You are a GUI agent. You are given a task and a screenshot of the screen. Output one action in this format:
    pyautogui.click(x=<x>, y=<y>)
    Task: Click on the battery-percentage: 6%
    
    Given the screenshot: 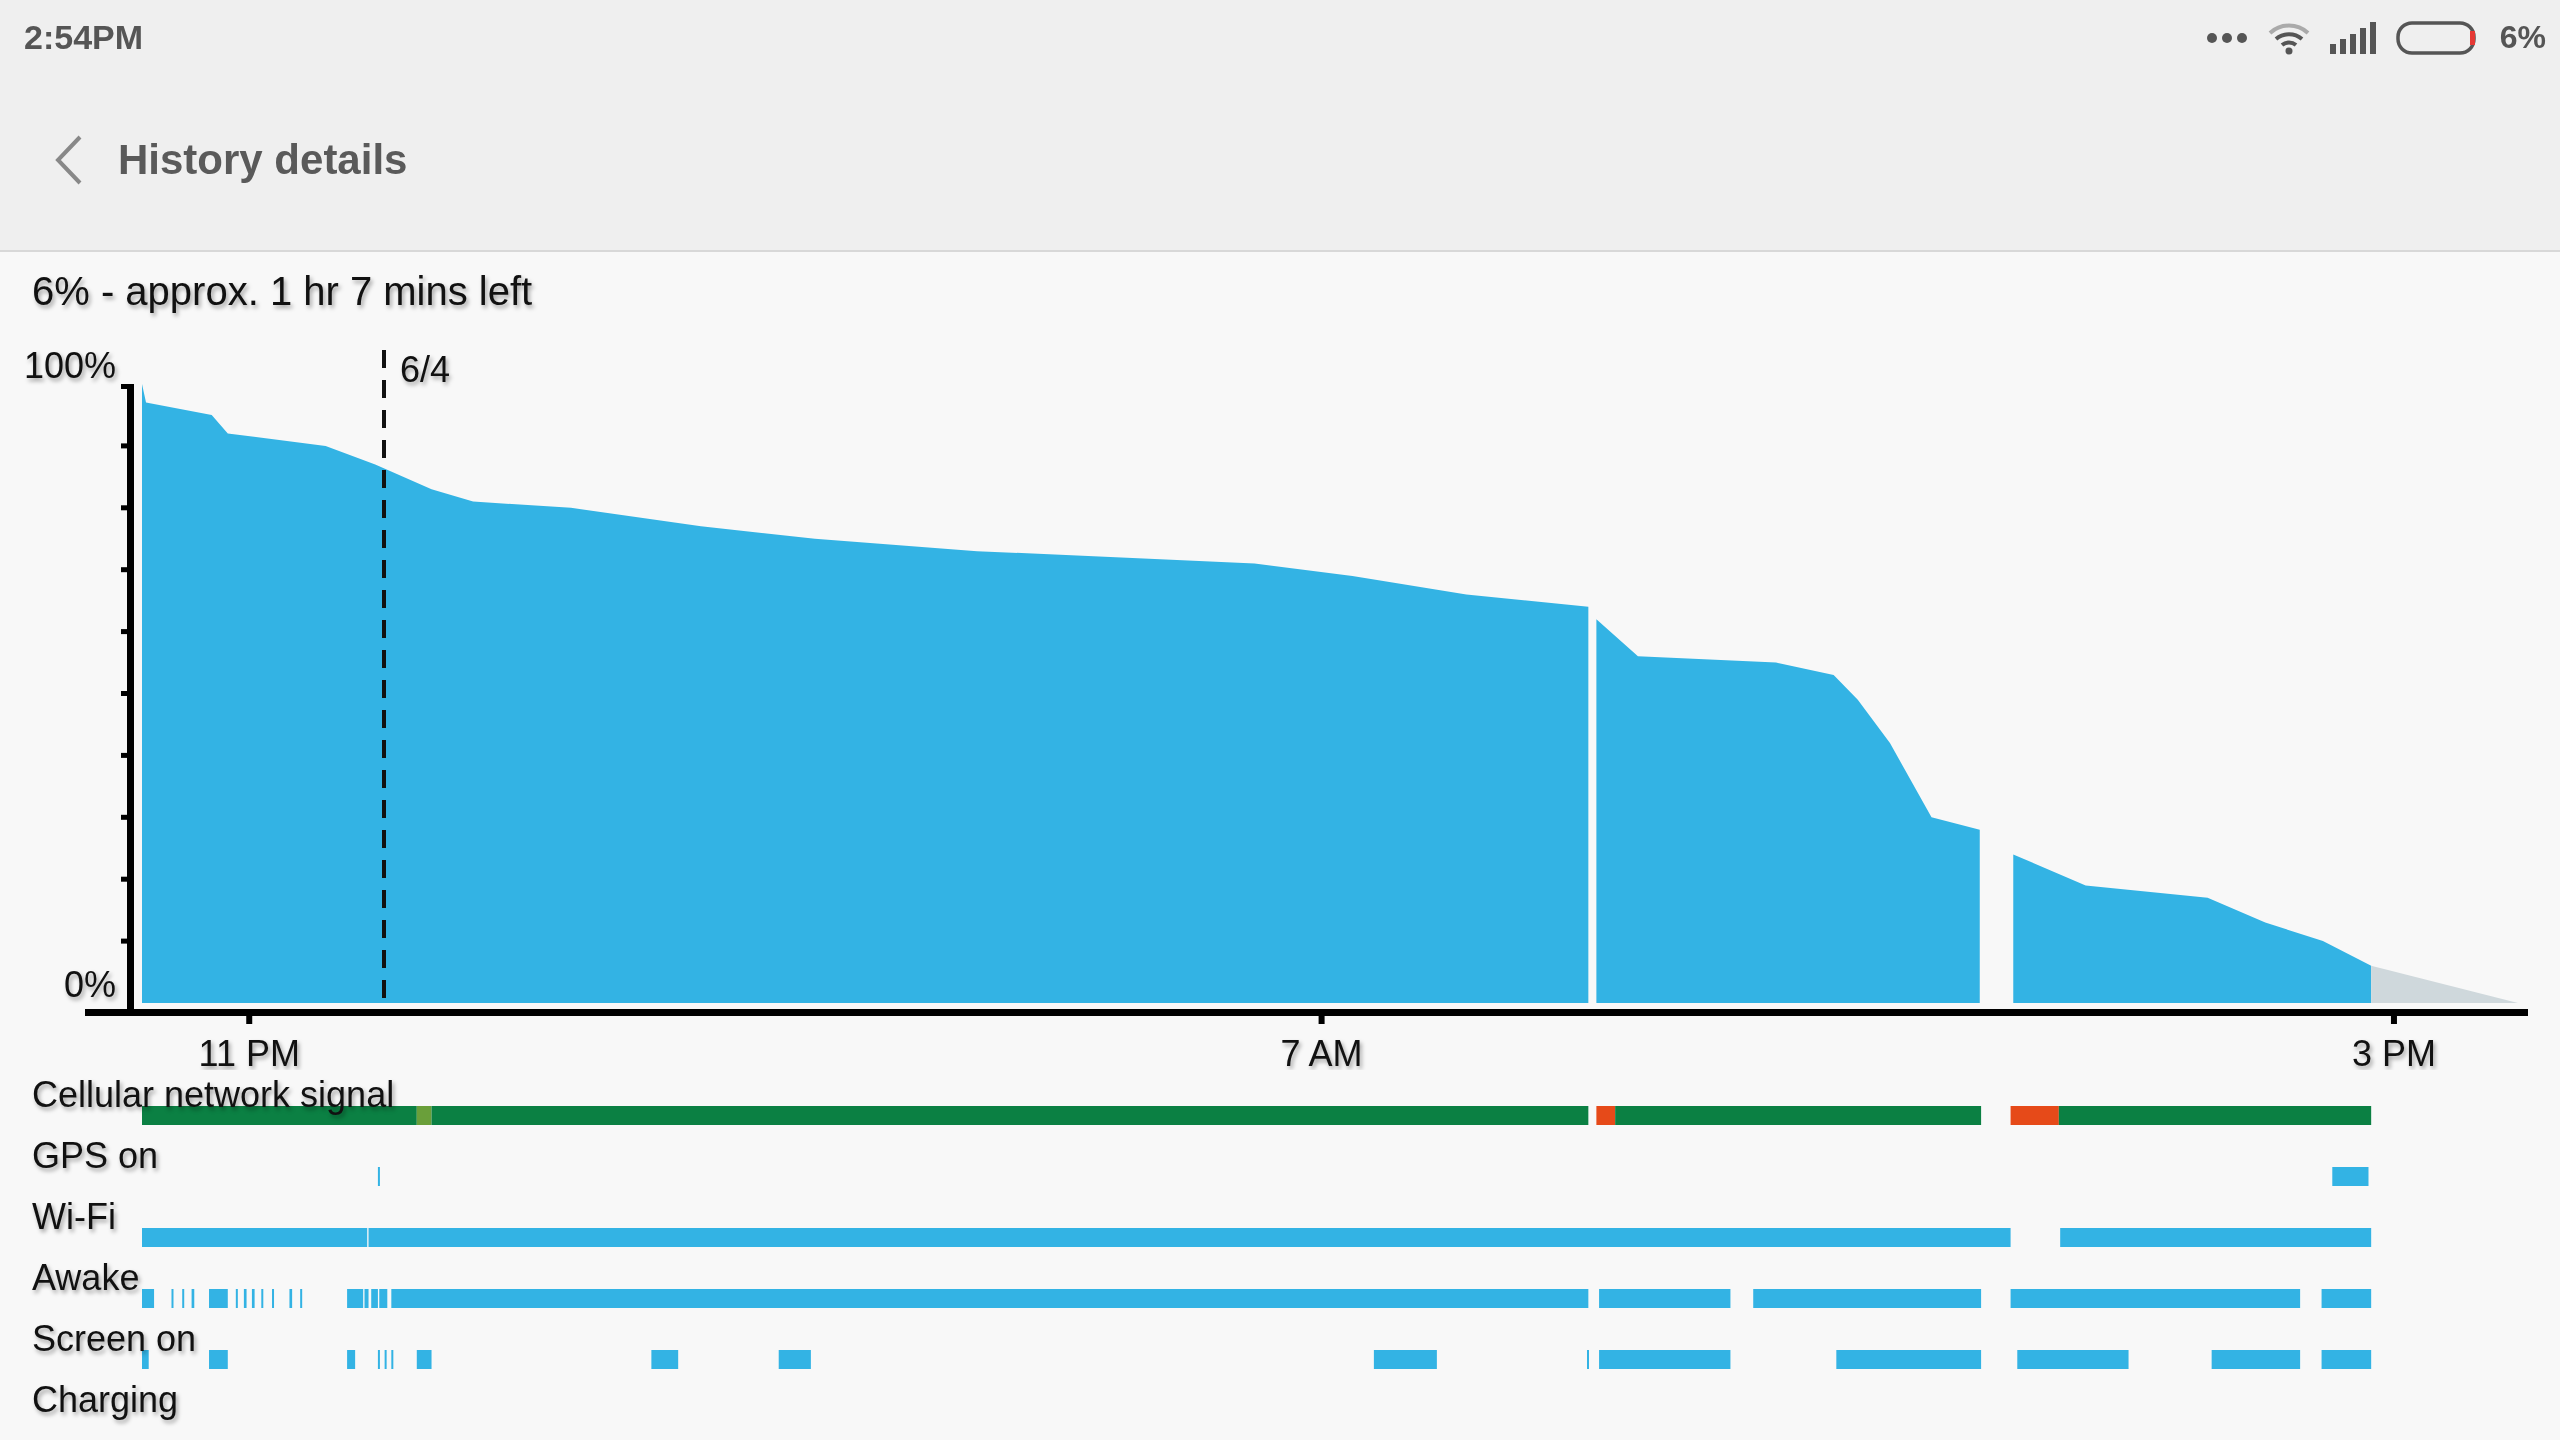 What is the action you would take?
    pyautogui.click(x=2522, y=37)
    